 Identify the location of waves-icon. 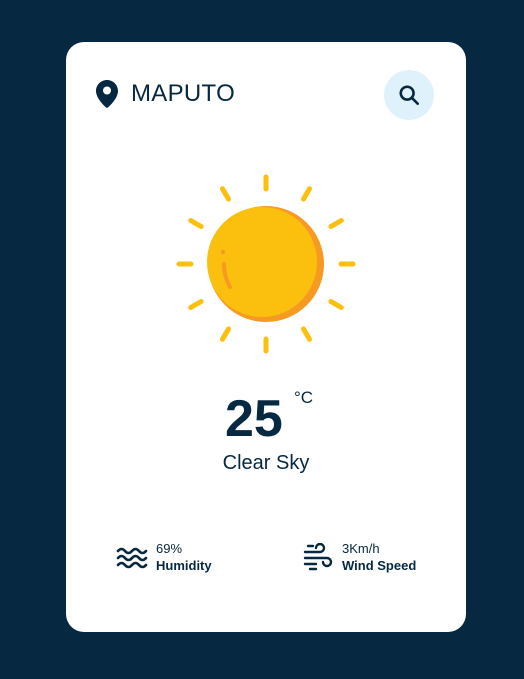
(132, 558).